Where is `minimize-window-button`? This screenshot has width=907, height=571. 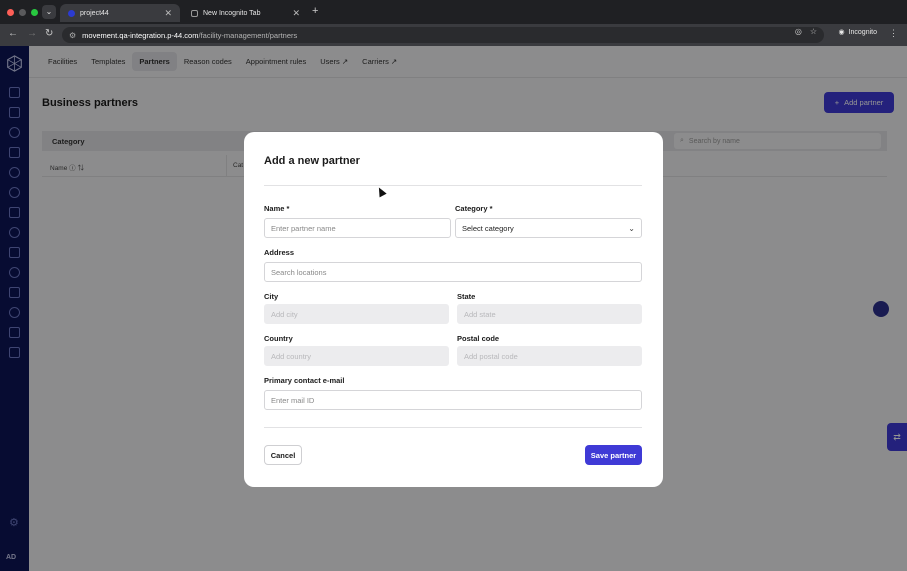
minimize-window-button is located at coordinates (22, 12).